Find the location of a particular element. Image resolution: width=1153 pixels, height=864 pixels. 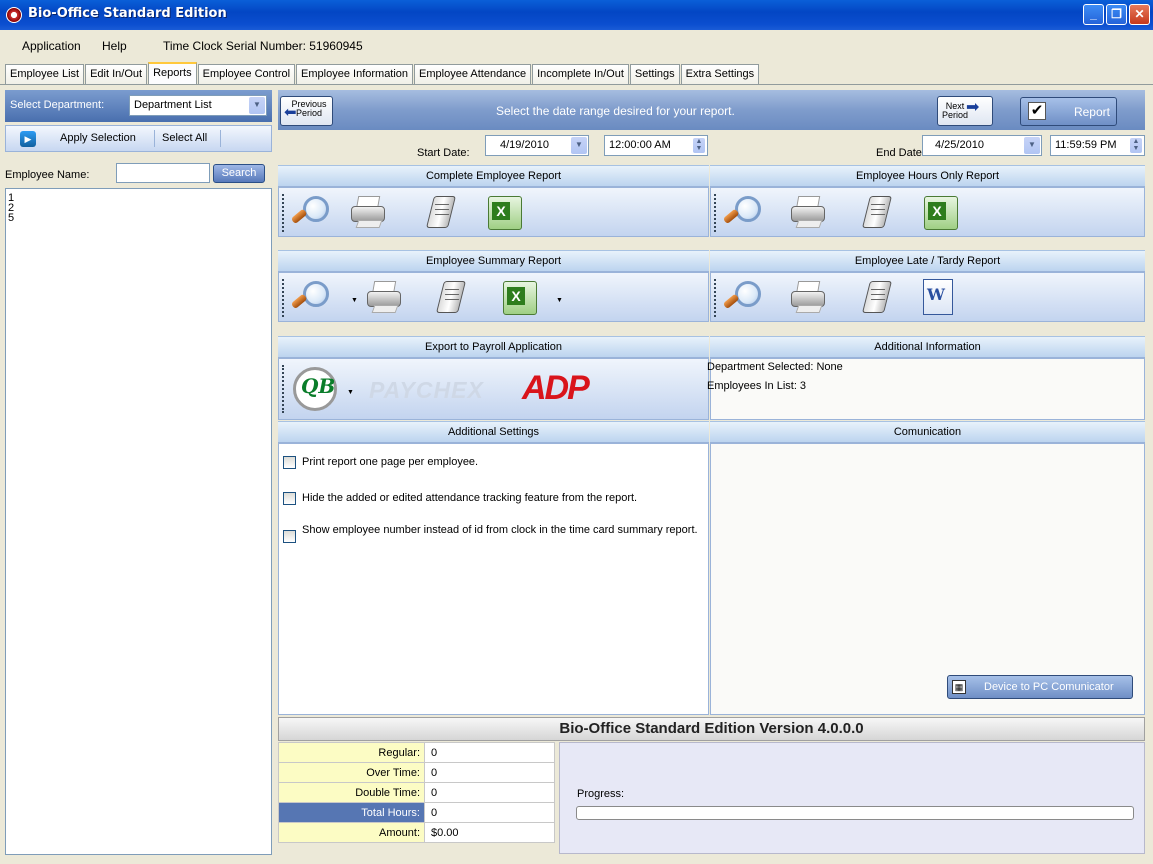

word-icon: W is located at coordinates (938, 298).